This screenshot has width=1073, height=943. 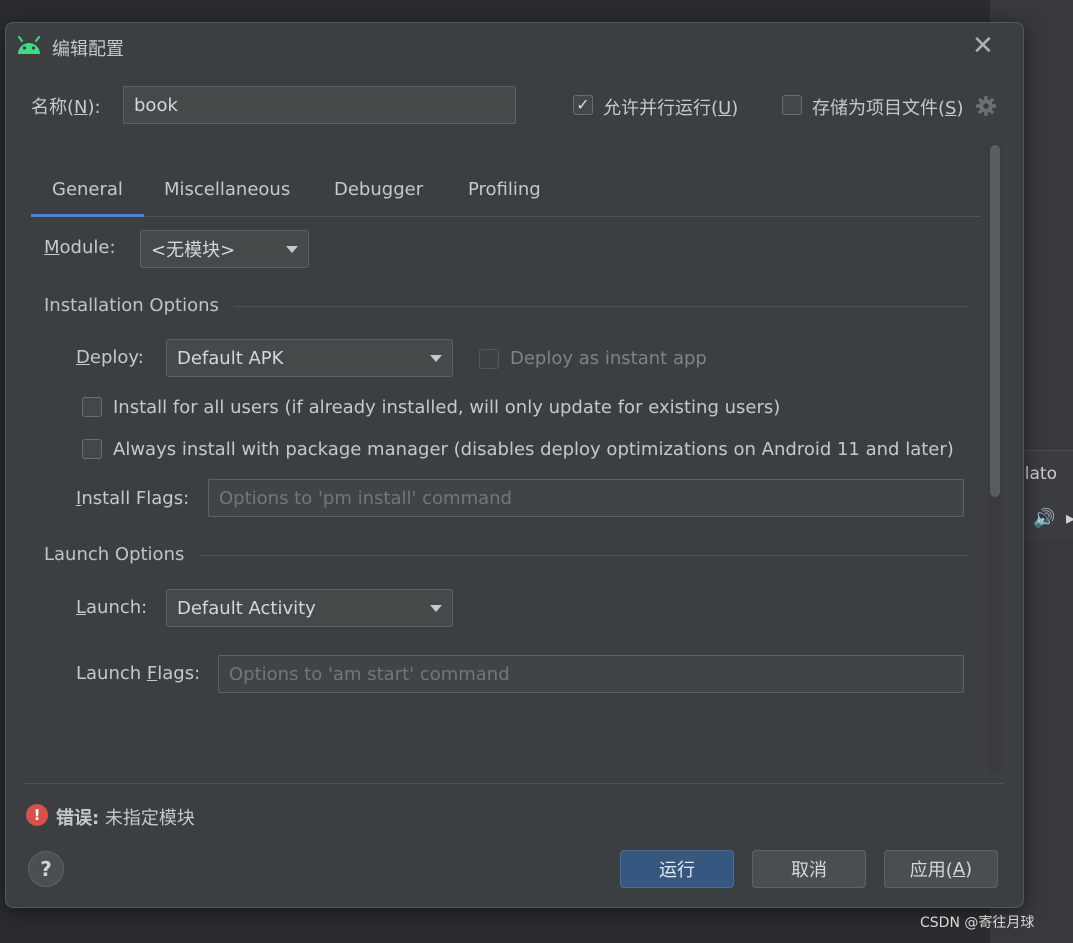 I want to click on dialog-title: 编辑配置, so click(x=88, y=49).